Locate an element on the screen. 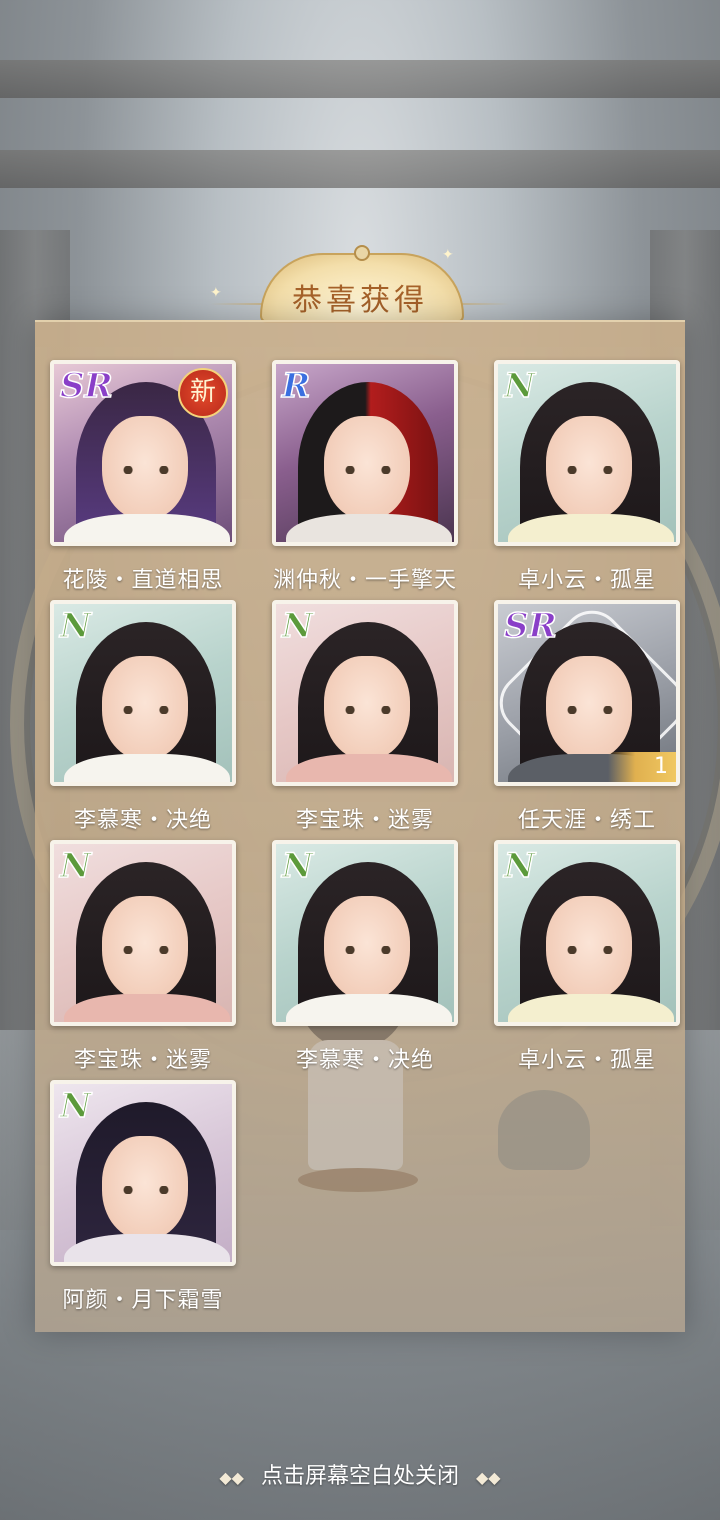 This screenshot has height=1520, width=720. card-name: 渊仲秋・一手擎天 is located at coordinates (364, 580).